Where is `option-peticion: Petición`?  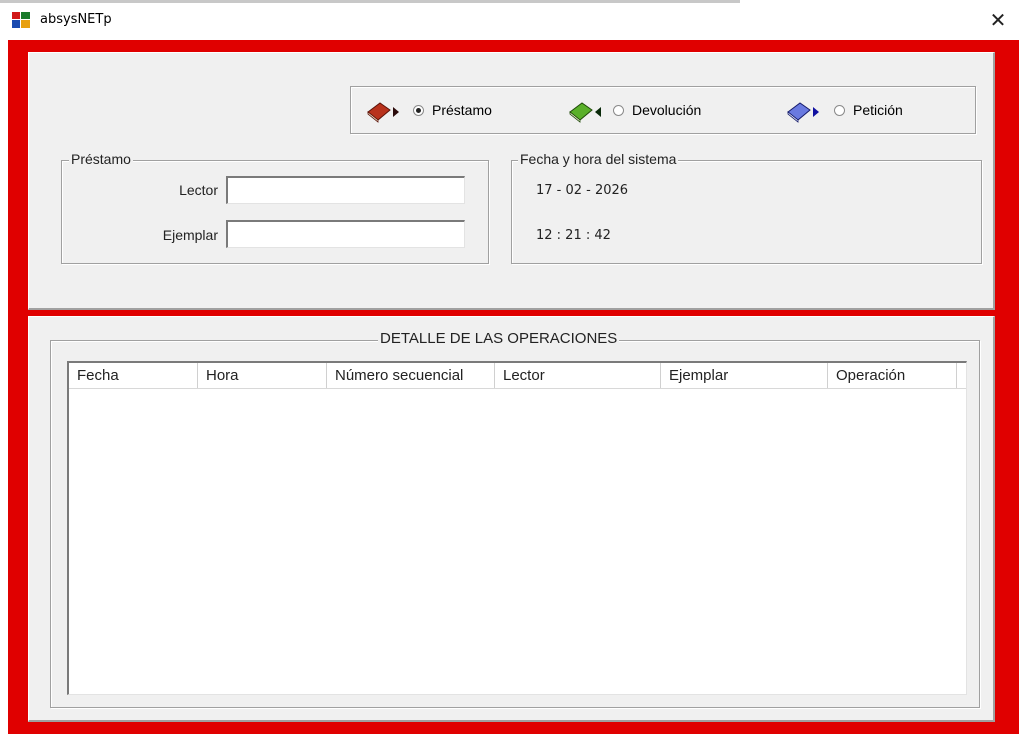
option-peticion: Petición is located at coordinates (868, 110).